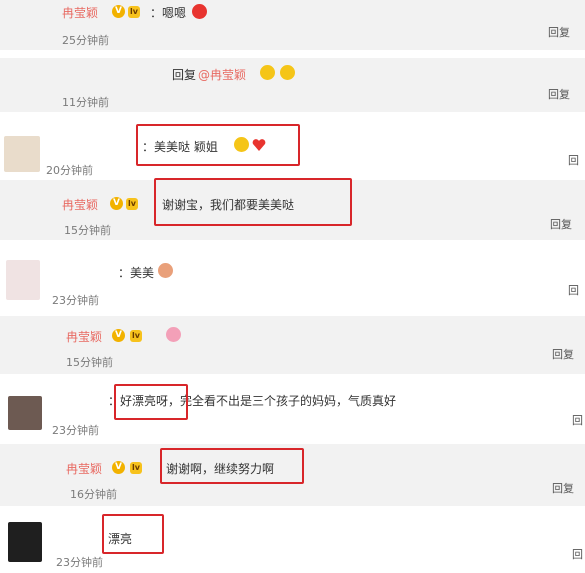  Describe the element at coordinates (222, 74) in the screenshot. I see `mention-link: @冉莹颖` at that location.